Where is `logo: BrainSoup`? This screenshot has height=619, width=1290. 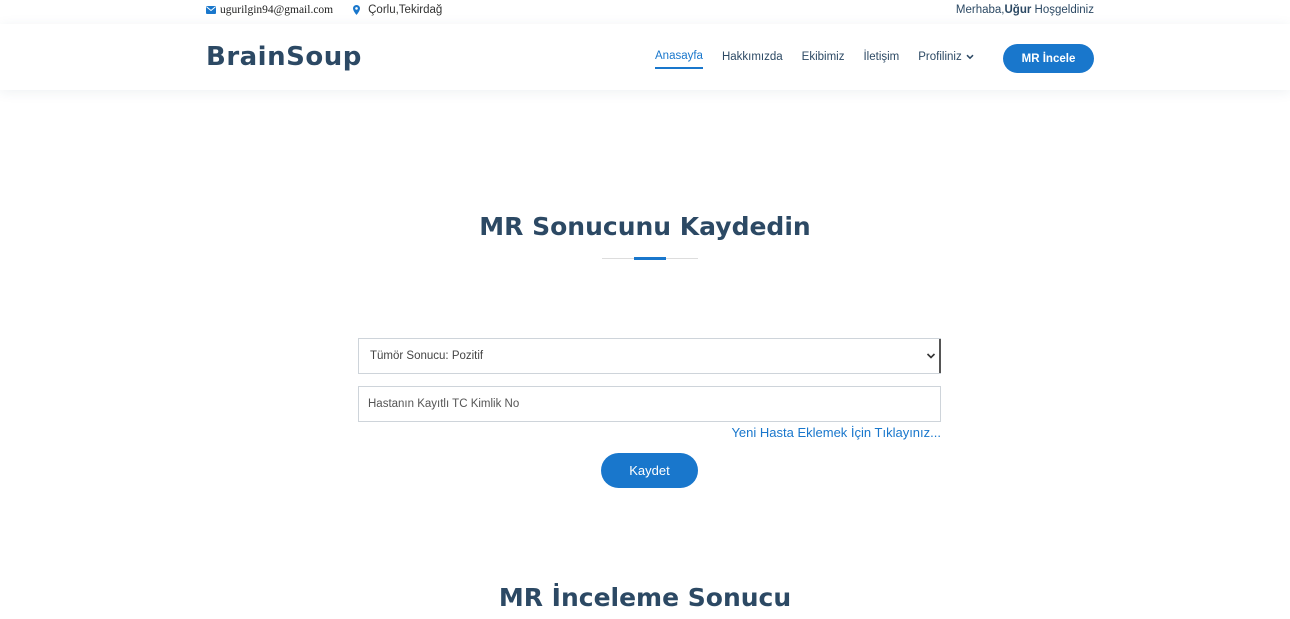
logo: BrainSoup is located at coordinates (284, 57).